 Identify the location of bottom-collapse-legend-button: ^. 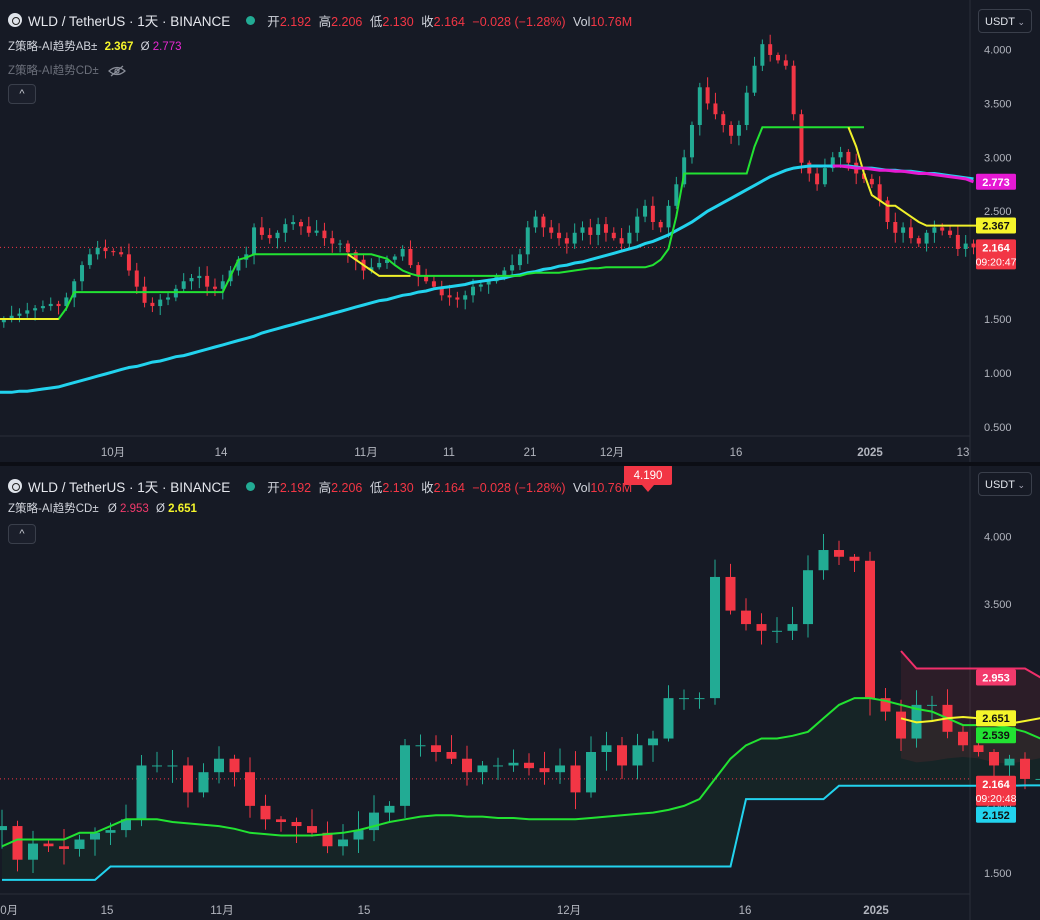
(22, 534).